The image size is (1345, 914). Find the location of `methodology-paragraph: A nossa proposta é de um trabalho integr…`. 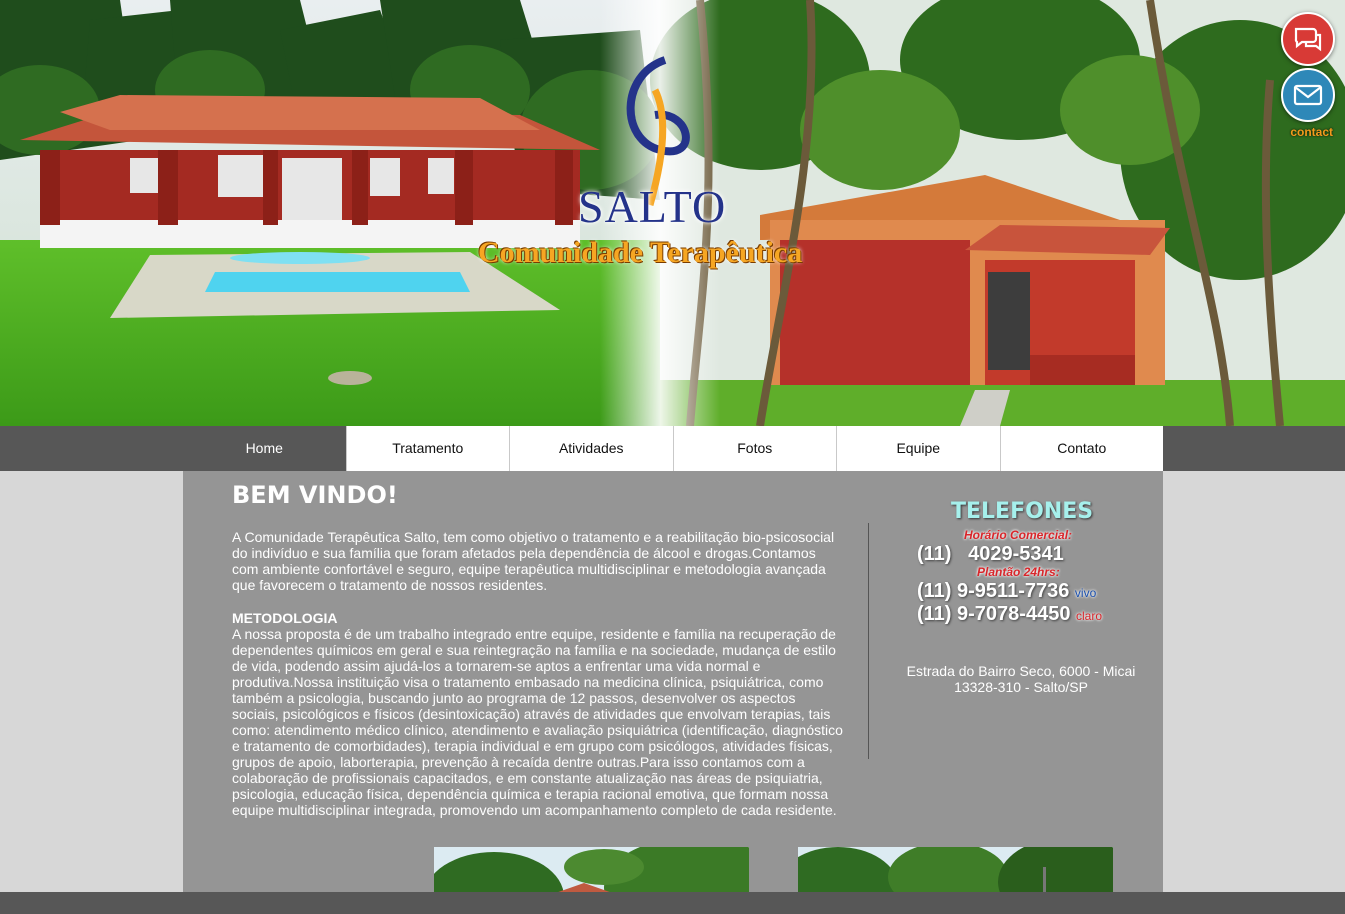

methodology-paragraph: A nossa proposta é de um trabalho integr… is located at coordinates (537, 722).